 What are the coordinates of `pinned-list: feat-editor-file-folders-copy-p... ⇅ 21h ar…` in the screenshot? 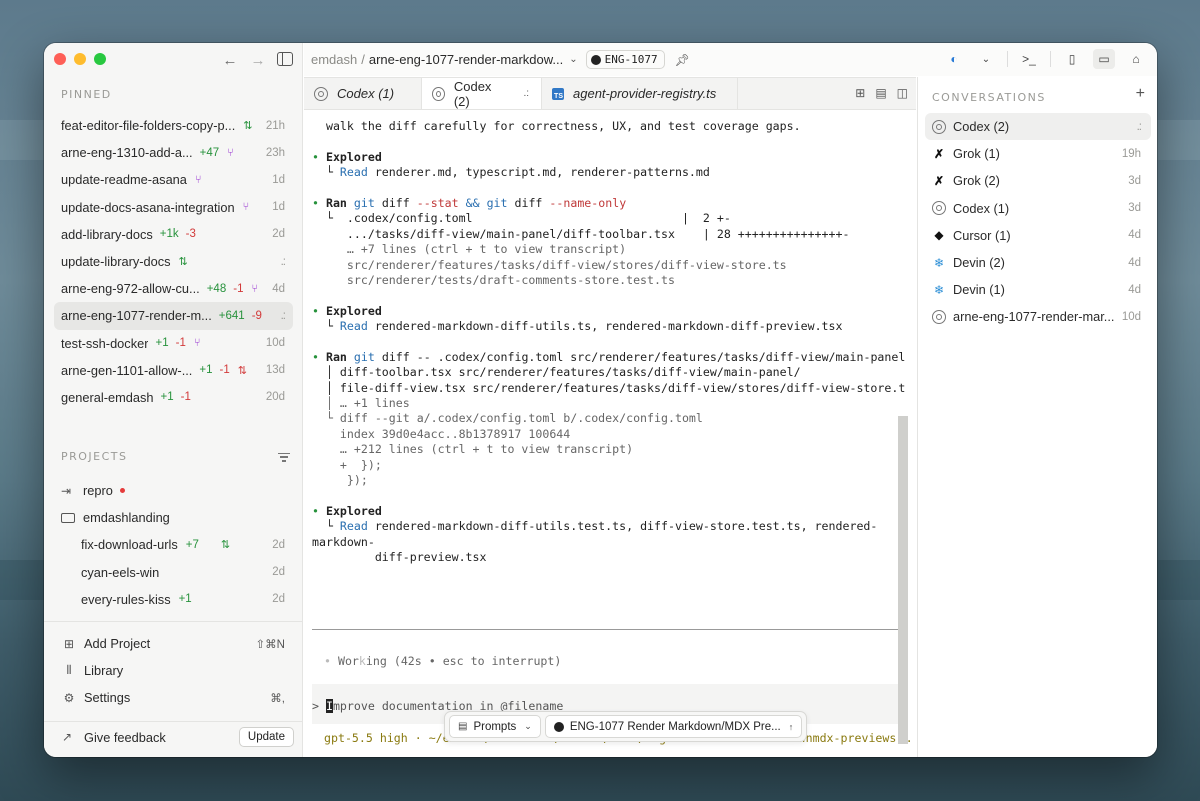 It's located at (173, 261).